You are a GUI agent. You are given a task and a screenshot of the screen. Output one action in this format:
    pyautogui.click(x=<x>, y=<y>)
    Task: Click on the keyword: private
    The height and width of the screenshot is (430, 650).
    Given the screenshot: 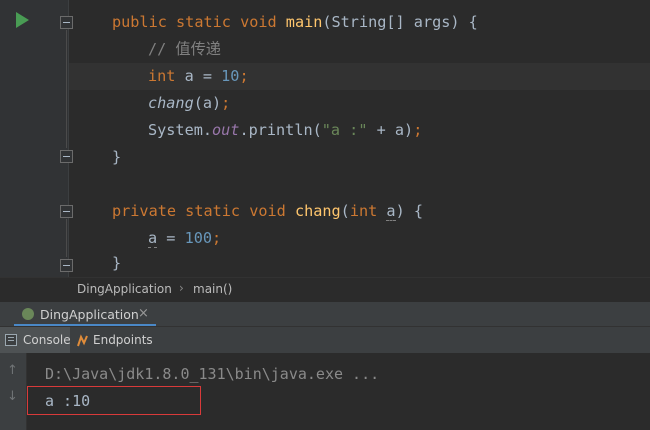 What is the action you would take?
    pyautogui.click(x=144, y=211)
    